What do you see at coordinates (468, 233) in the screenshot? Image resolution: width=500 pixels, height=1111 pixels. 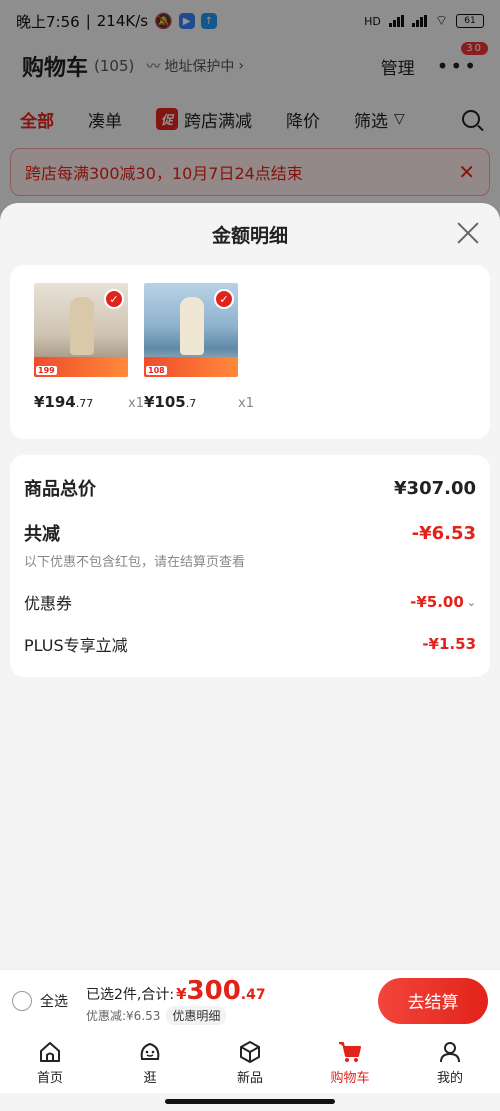 I see `close-icon` at bounding box center [468, 233].